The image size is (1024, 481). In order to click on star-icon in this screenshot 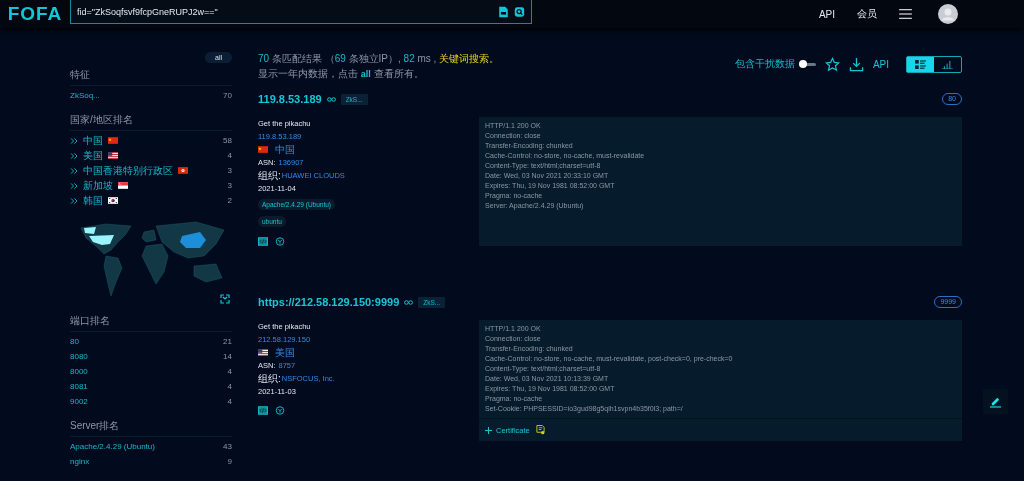, I will do `click(832, 64)`.